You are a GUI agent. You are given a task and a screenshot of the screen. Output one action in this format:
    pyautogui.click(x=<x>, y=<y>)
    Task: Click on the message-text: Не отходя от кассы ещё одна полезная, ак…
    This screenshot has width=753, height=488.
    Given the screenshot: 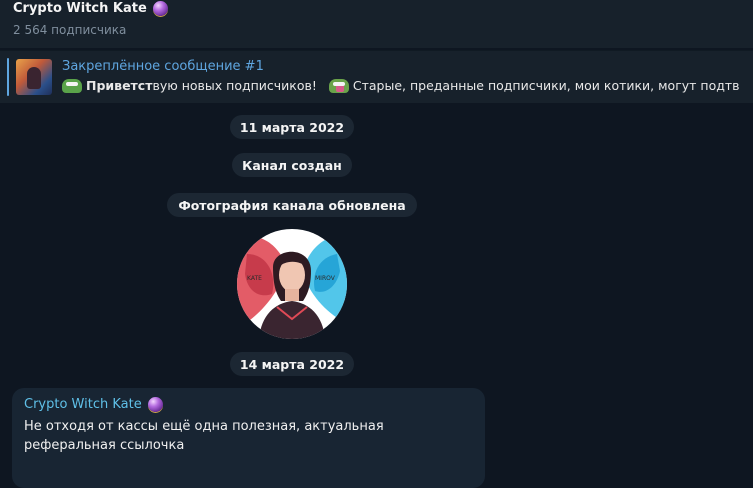 What is the action you would take?
    pyautogui.click(x=204, y=436)
    